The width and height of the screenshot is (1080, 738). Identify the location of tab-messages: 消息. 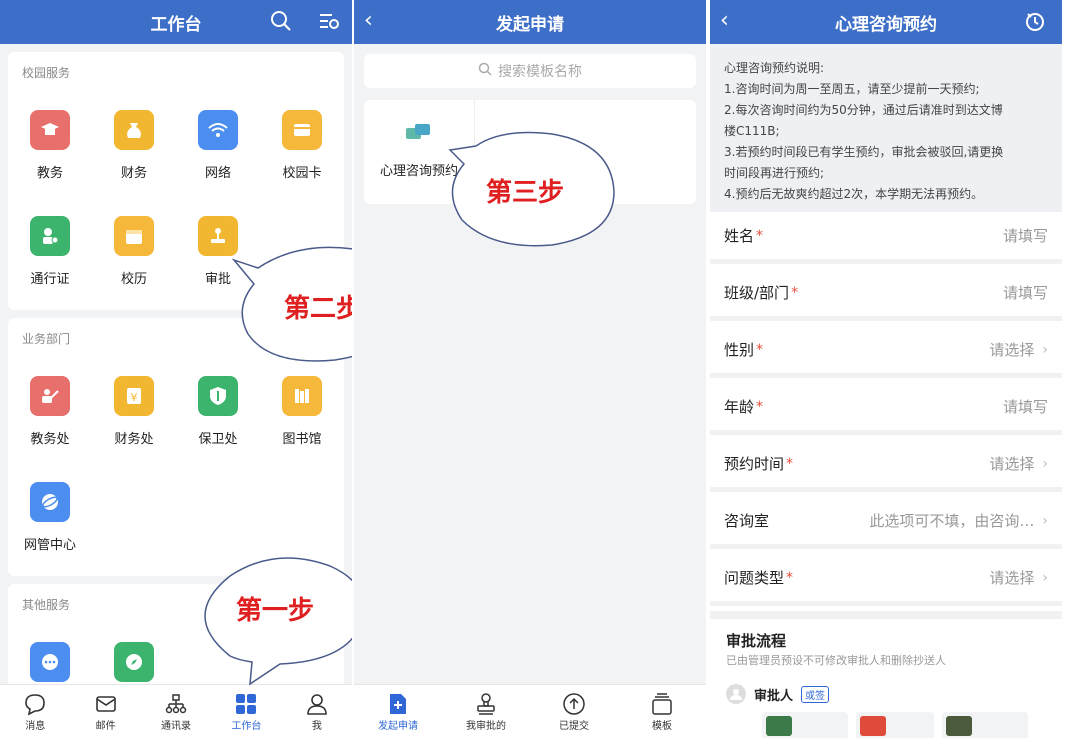
(35, 711).